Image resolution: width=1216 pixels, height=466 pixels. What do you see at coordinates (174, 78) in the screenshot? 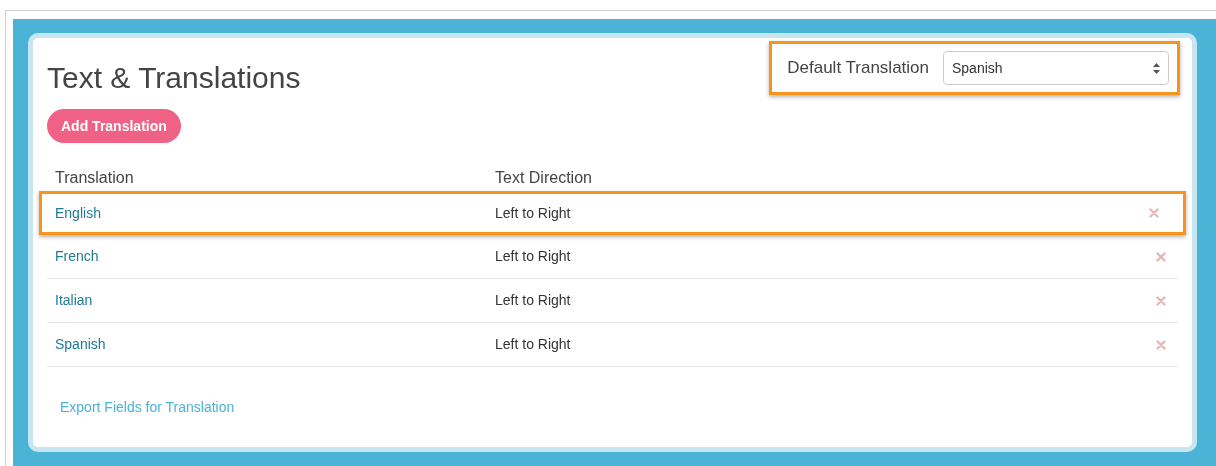
I see `page-title: Text & Translations` at bounding box center [174, 78].